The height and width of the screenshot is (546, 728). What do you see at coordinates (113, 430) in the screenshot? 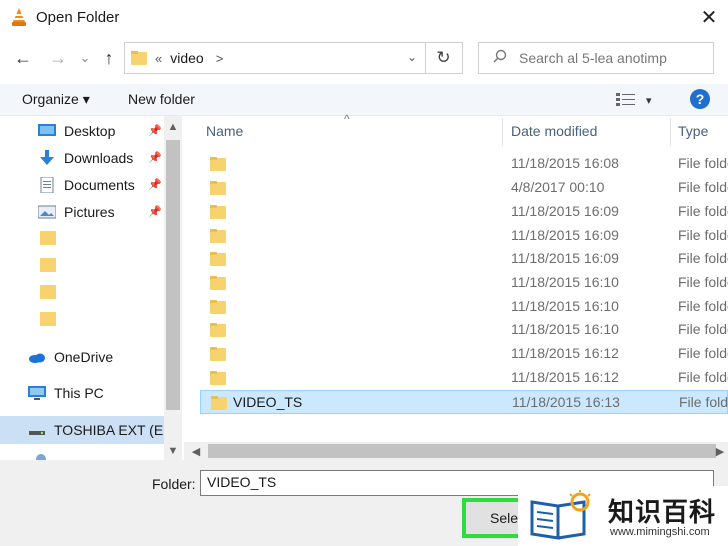
I see `sidebar-item-label: TOSHIBA EXT (E:)` at bounding box center [113, 430].